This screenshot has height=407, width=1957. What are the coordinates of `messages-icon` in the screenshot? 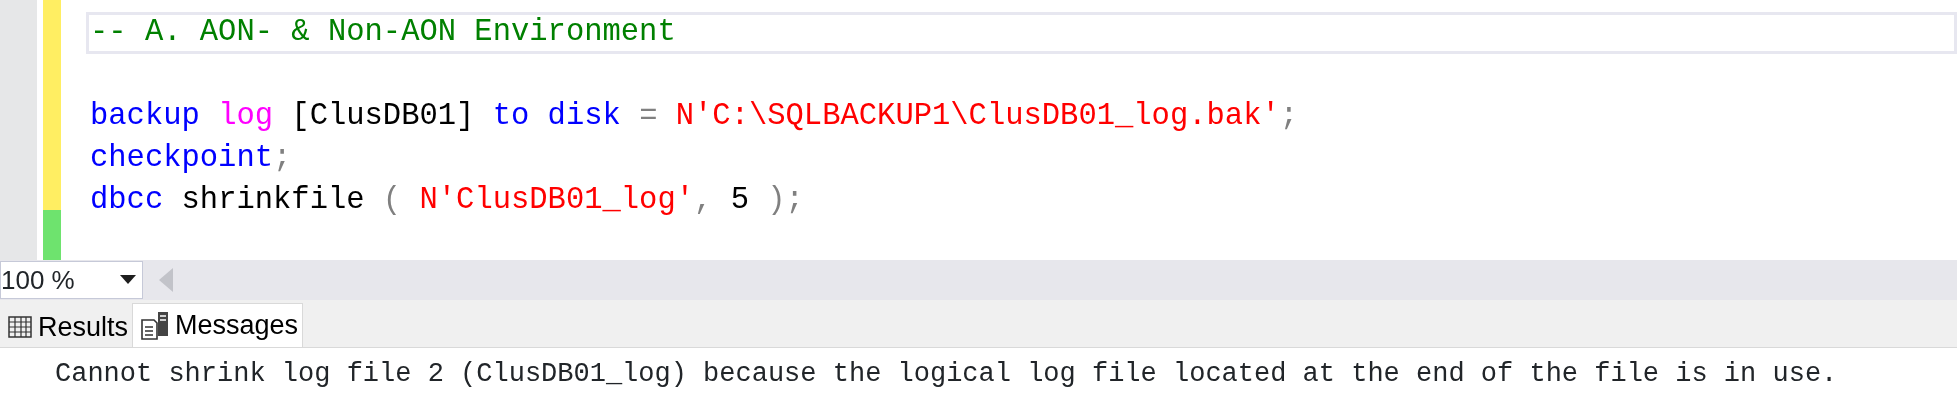 It's located at (155, 325).